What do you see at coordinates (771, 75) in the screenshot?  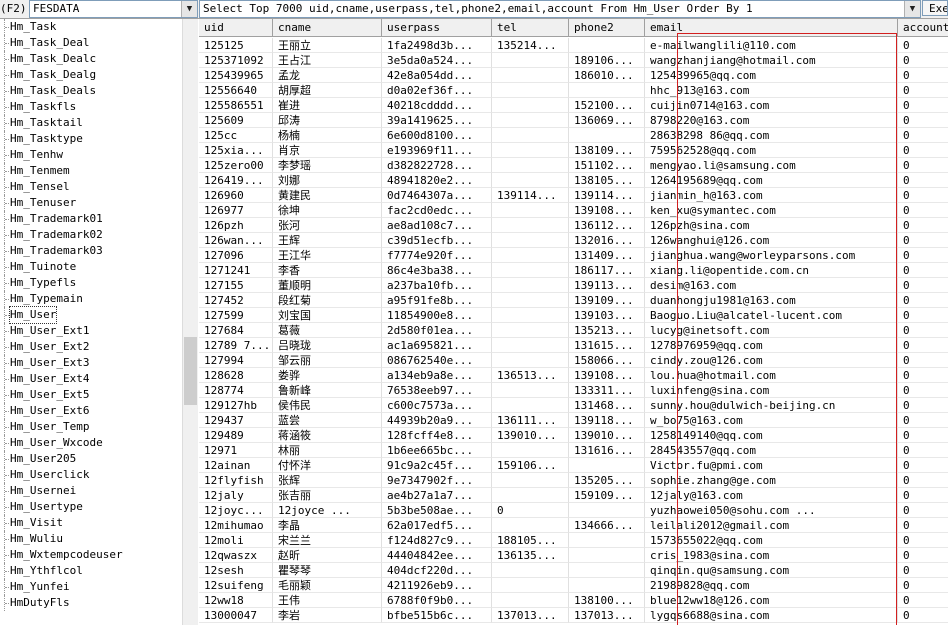 I see `cell-email: 125439965@qq.com` at bounding box center [771, 75].